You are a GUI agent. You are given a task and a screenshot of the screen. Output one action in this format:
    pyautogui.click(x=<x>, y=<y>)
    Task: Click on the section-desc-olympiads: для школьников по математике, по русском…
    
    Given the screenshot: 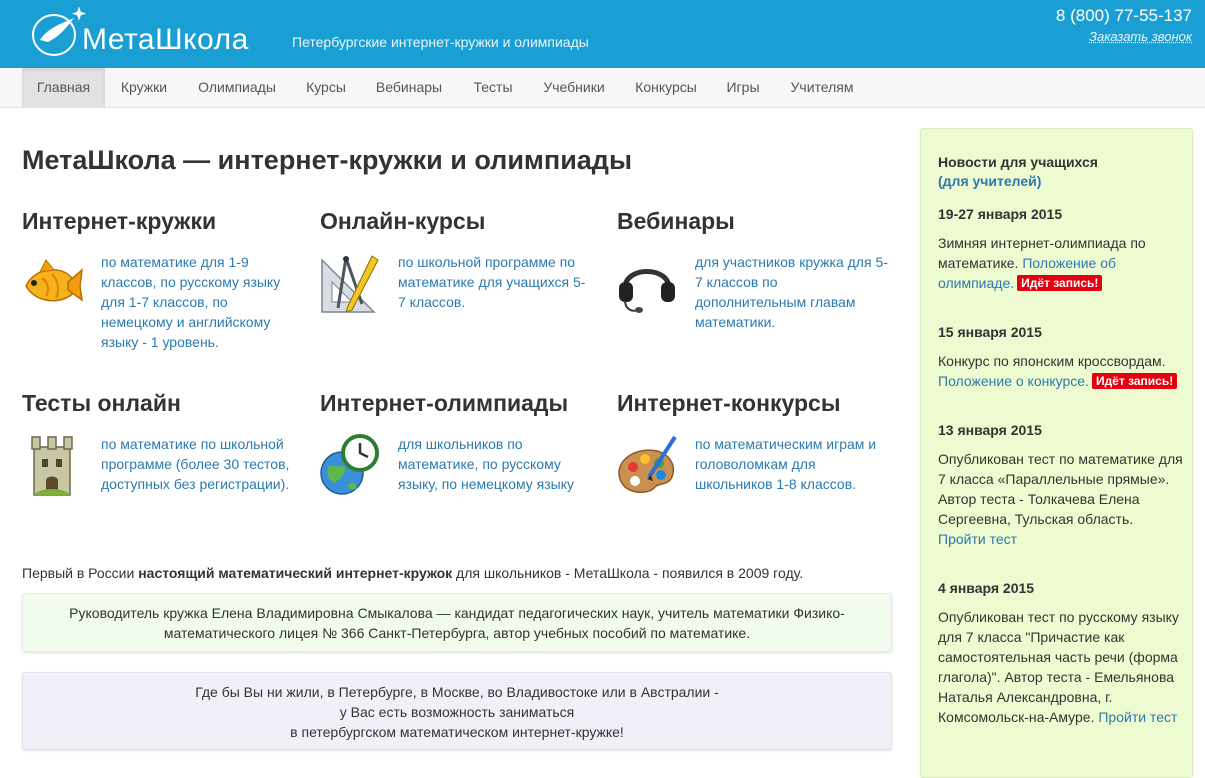 What is the action you would take?
    pyautogui.click(x=495, y=464)
    